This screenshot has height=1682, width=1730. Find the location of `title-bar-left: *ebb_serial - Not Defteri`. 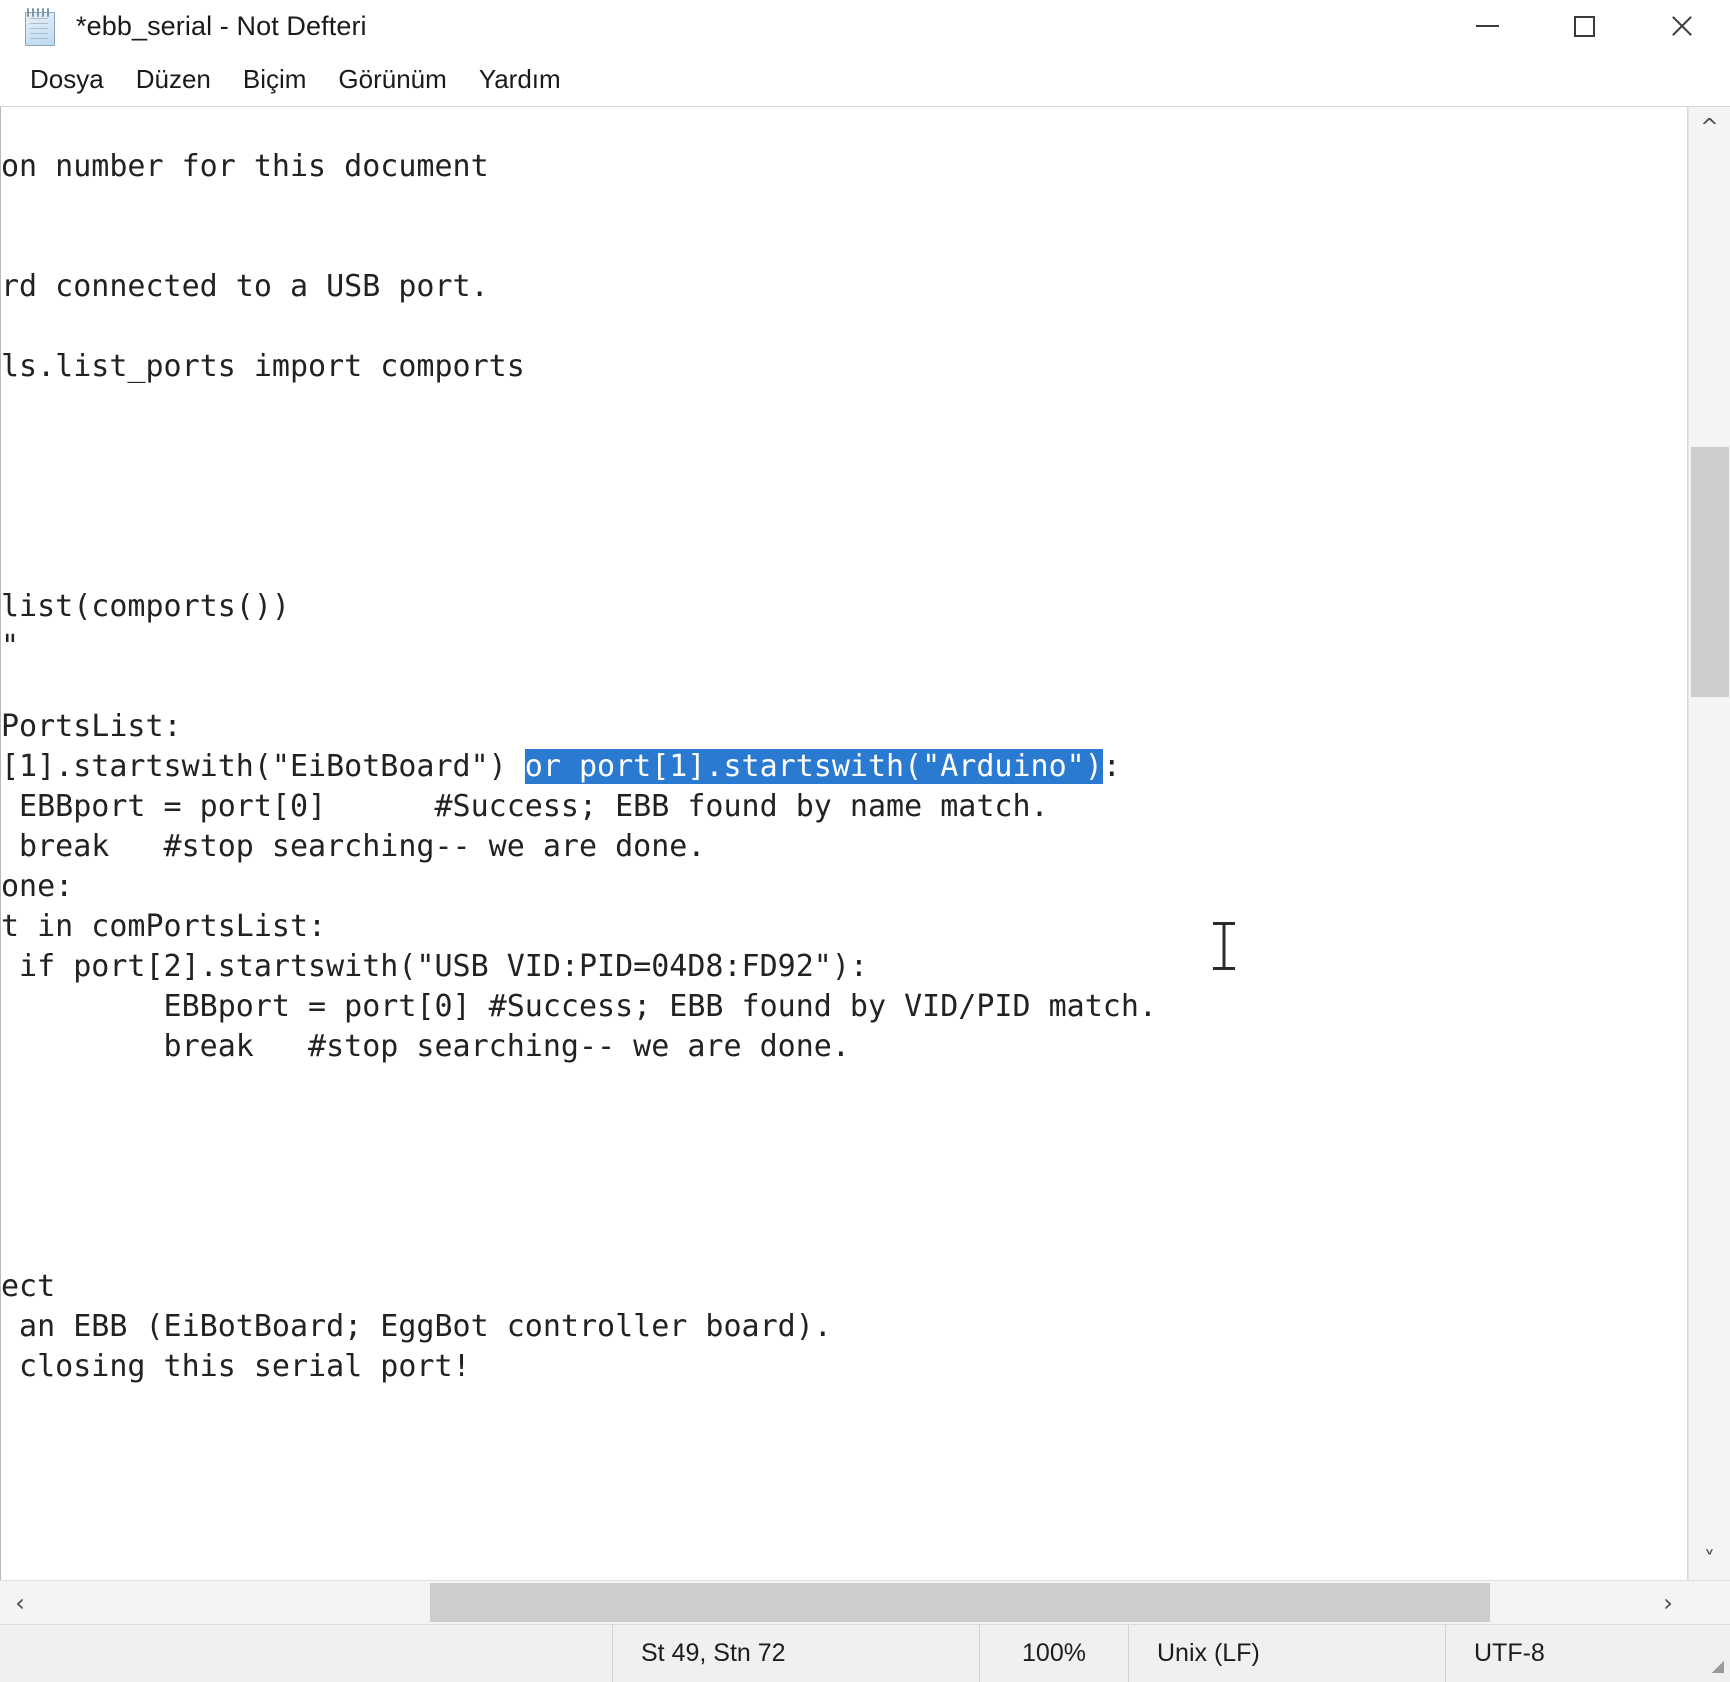

title-bar-left: *ebb_serial - Not Defteri is located at coordinates (719, 26).